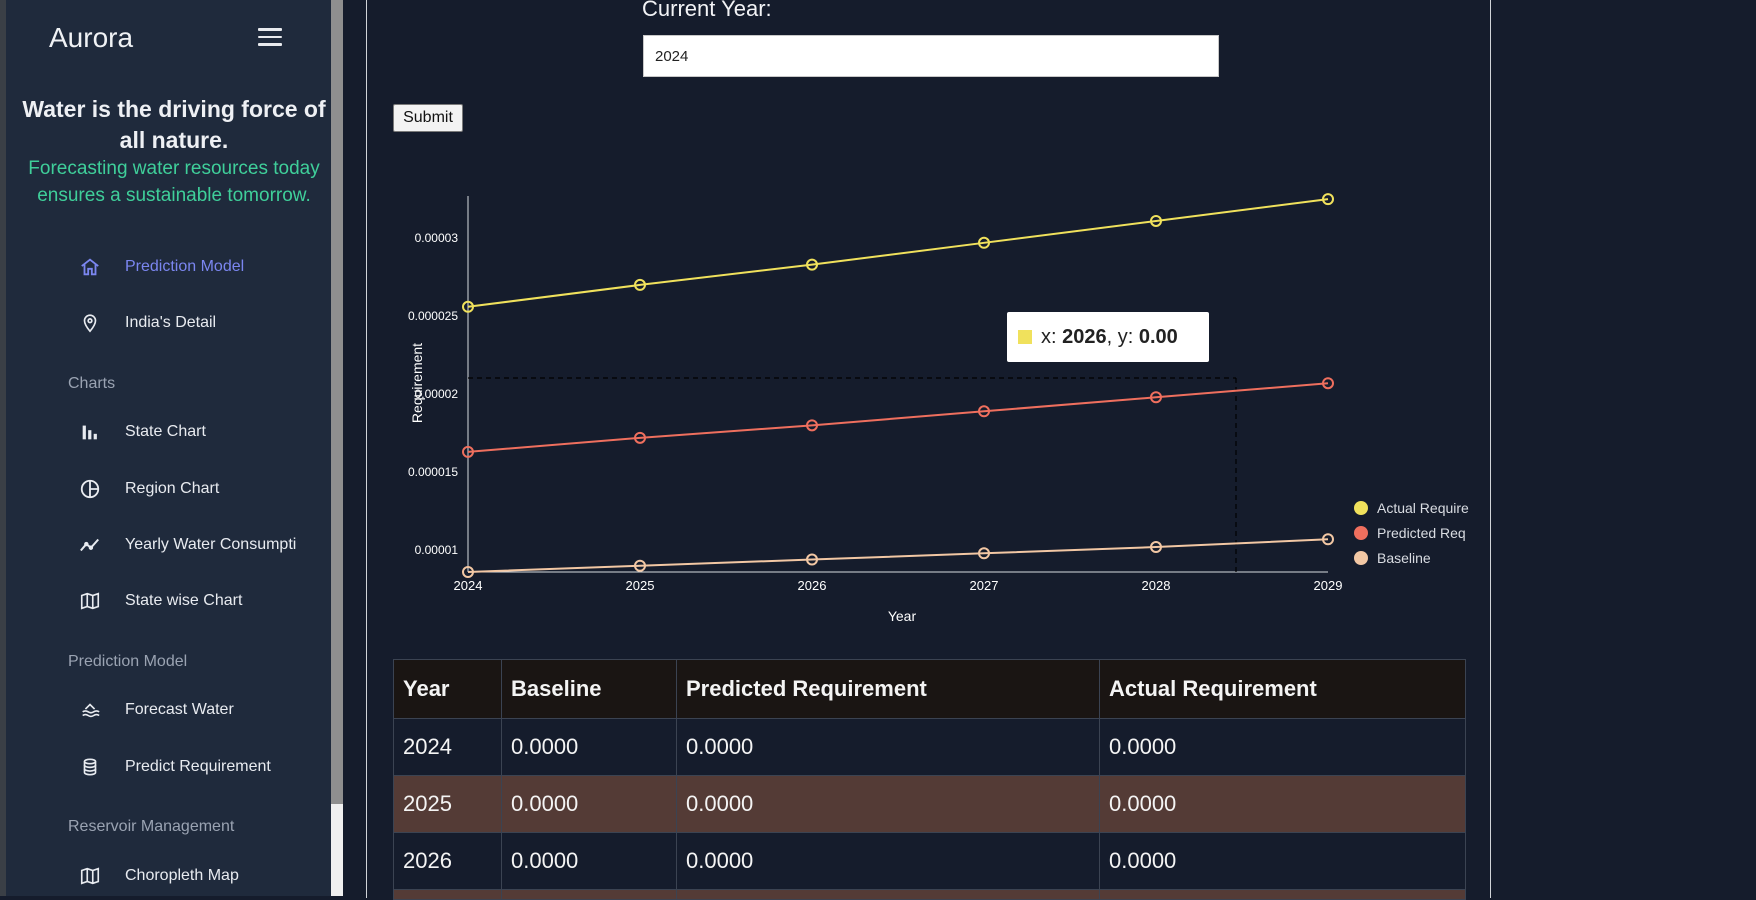 This screenshot has width=1756, height=900. Describe the element at coordinates (184, 600) in the screenshot. I see `sidebar-item-label: State wise Chart` at that location.